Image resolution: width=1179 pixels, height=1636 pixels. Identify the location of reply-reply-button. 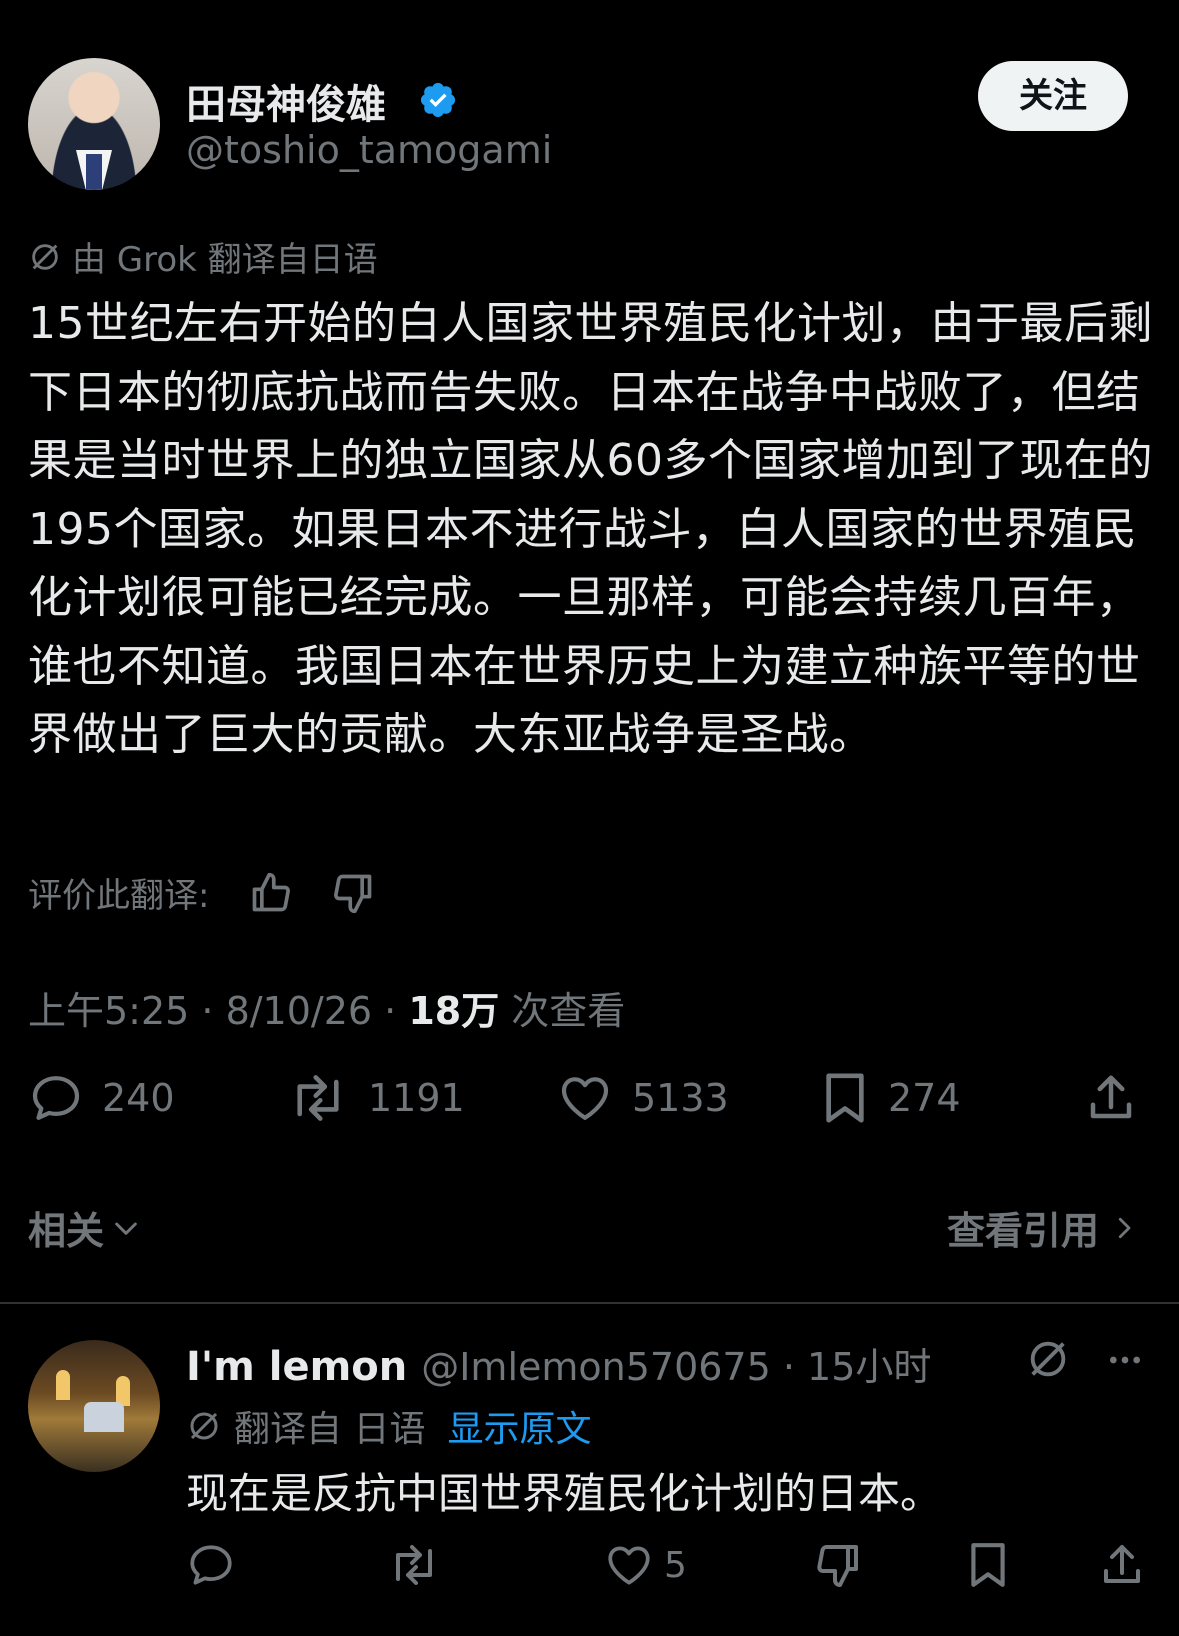
(211, 1565).